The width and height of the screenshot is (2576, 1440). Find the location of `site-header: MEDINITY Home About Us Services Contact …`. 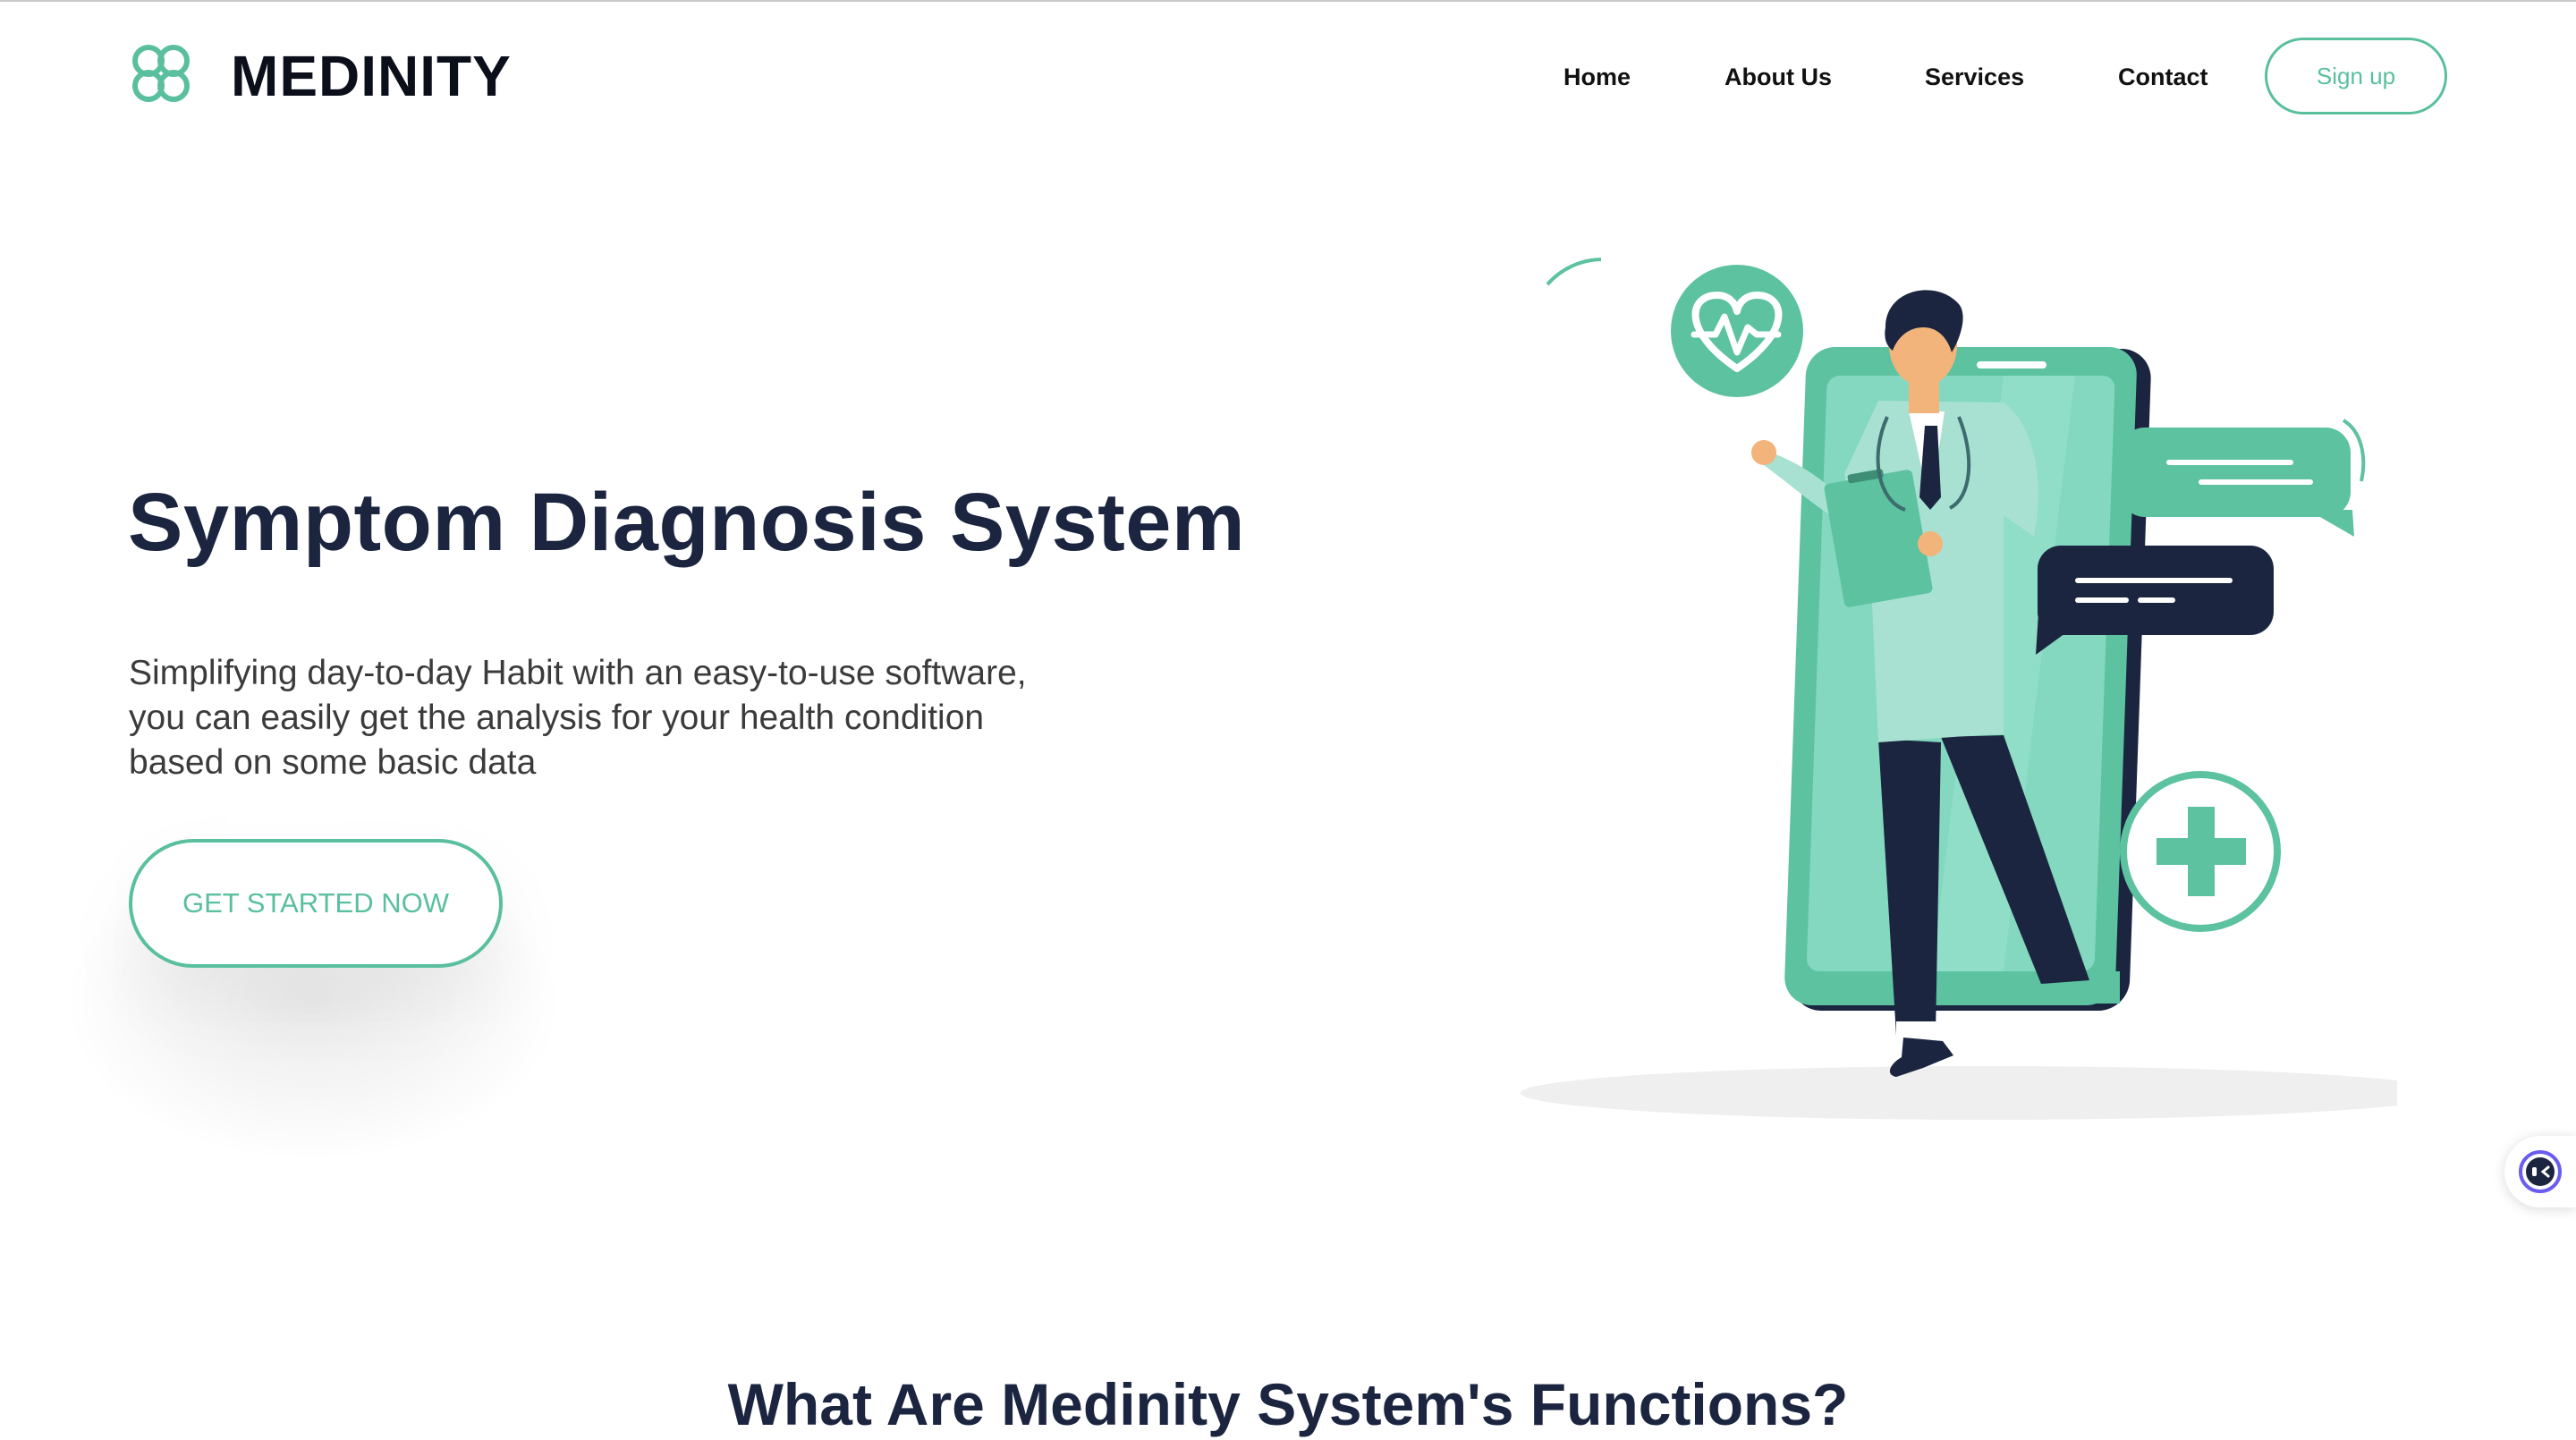

site-header: MEDINITY Home About Us Services Contact … is located at coordinates (1288, 76).